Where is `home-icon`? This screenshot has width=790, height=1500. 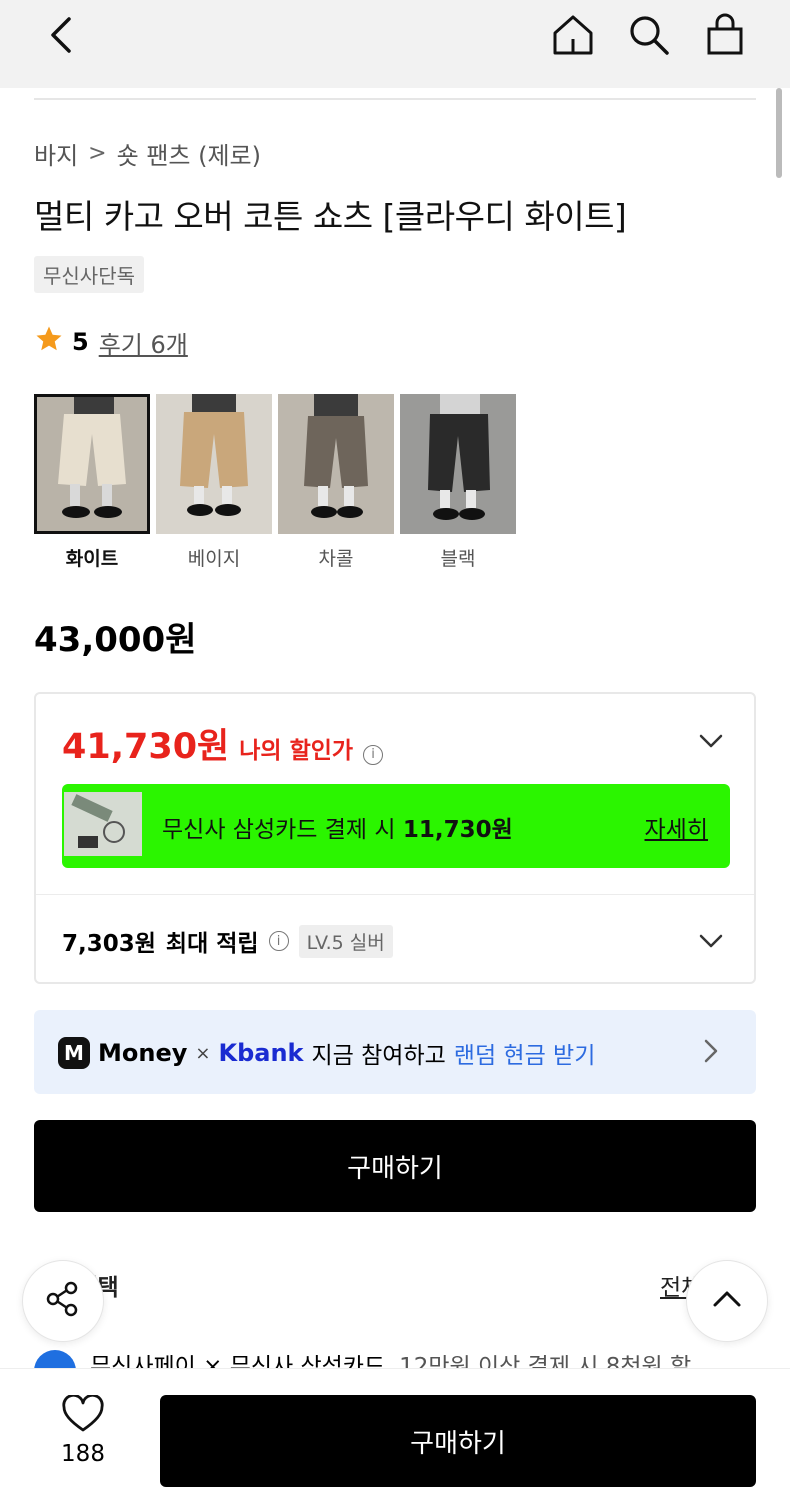 home-icon is located at coordinates (573, 35).